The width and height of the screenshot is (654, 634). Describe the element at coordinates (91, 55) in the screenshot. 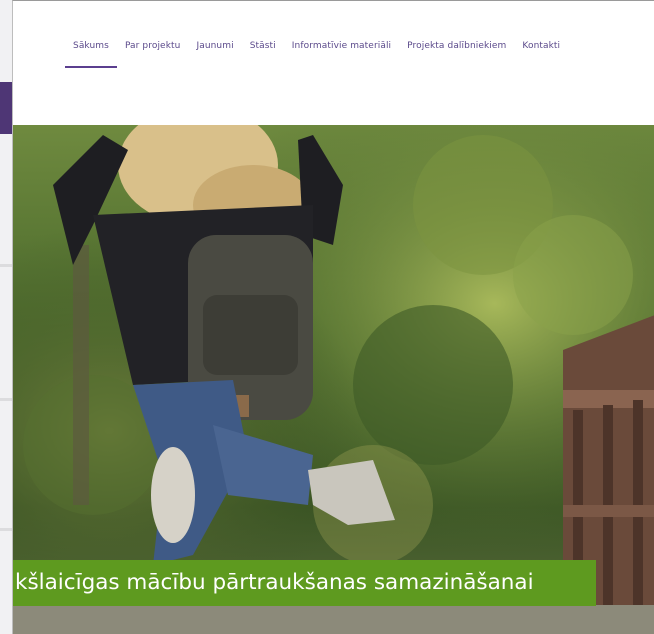

I see `nav-item-sakums: Sākums` at that location.